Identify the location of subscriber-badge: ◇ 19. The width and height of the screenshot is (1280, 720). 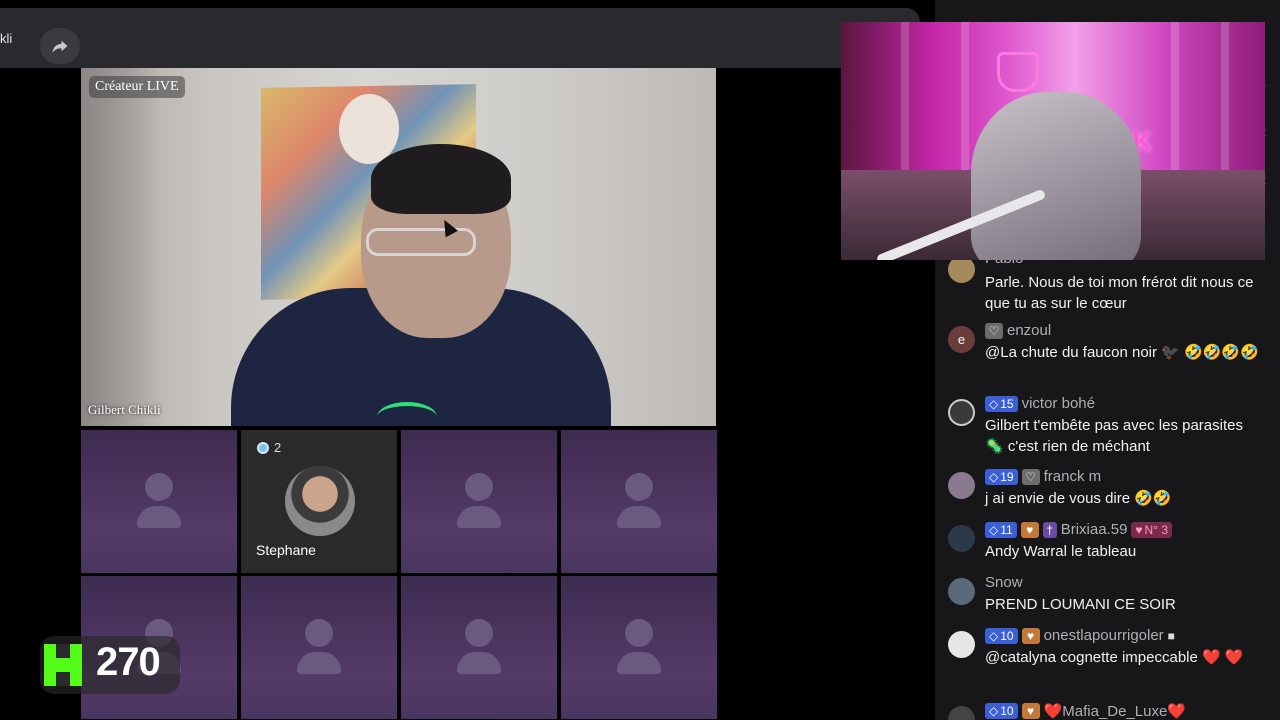
(1001, 476).